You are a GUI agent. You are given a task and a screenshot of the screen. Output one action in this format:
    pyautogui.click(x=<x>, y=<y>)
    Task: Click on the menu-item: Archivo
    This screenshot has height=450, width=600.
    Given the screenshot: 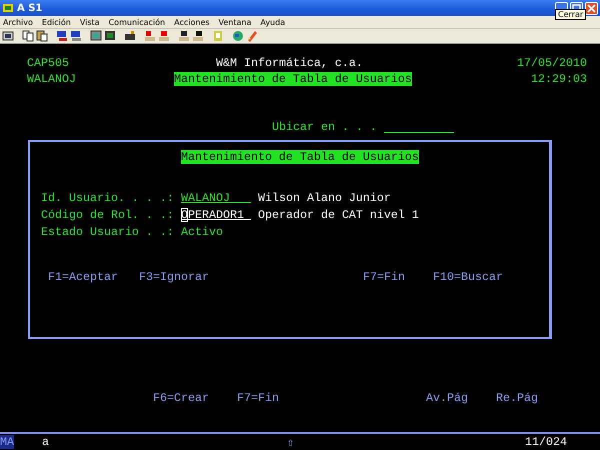 What is the action you would take?
    pyautogui.click(x=18, y=22)
    